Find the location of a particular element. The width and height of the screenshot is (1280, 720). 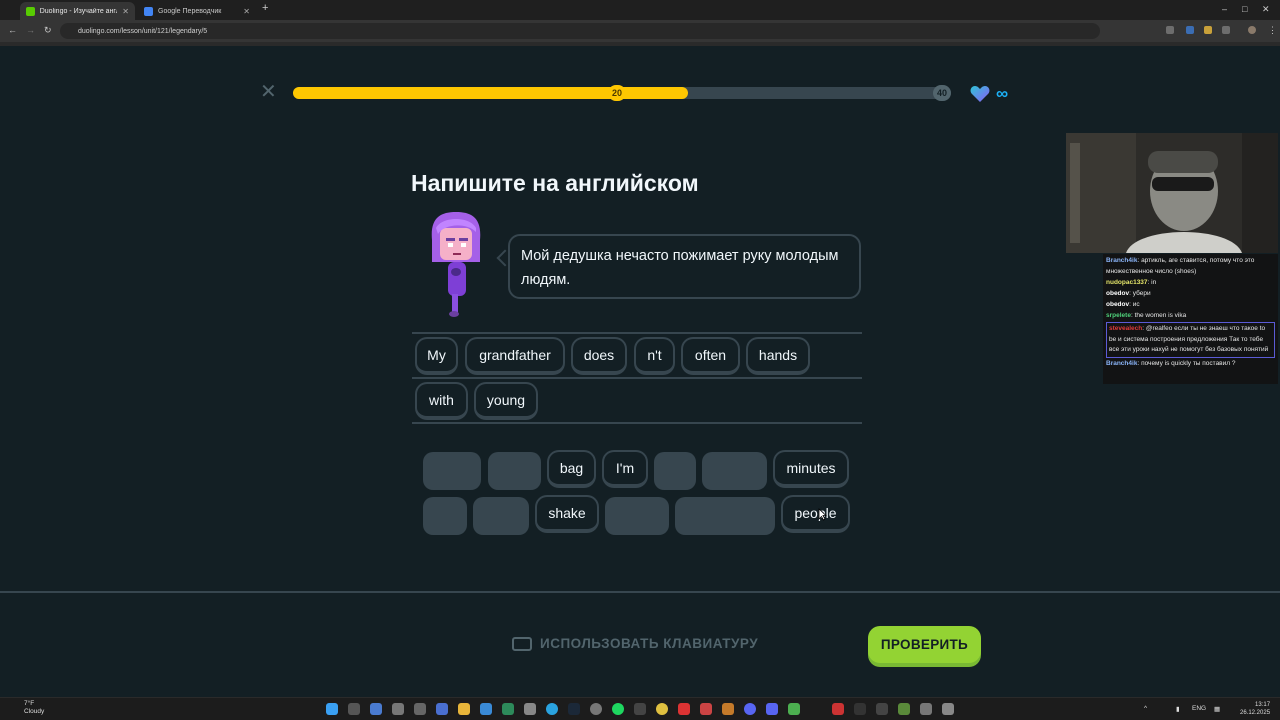

exercise-title: Напишите на английском is located at coordinates (555, 183).